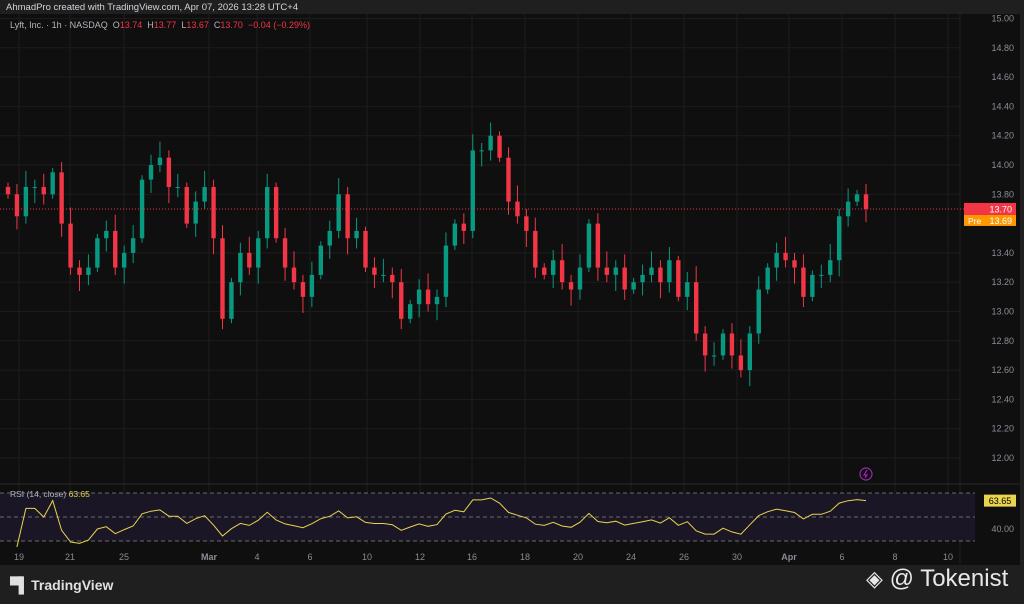 The width and height of the screenshot is (1024, 604). Describe the element at coordinates (525, 557) in the screenshot. I see `time-tick-label: 18` at that location.